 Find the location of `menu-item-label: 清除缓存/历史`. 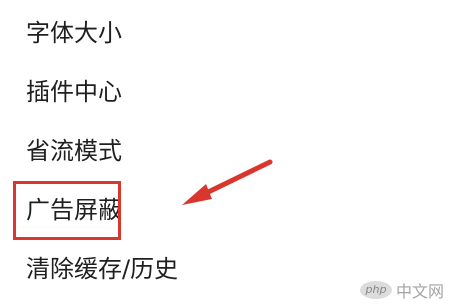

menu-item-label: 清除缓存/历史 is located at coordinates (102, 269).